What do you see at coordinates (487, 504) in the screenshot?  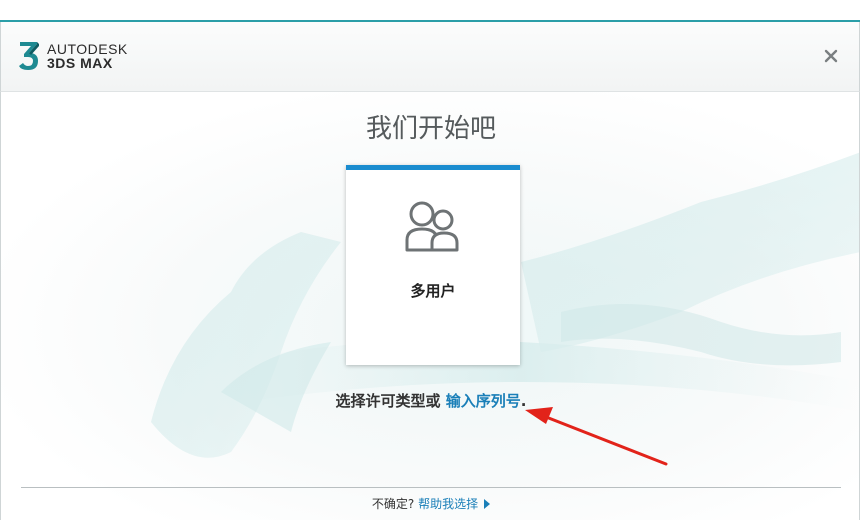 I see `play-triangle-icon` at bounding box center [487, 504].